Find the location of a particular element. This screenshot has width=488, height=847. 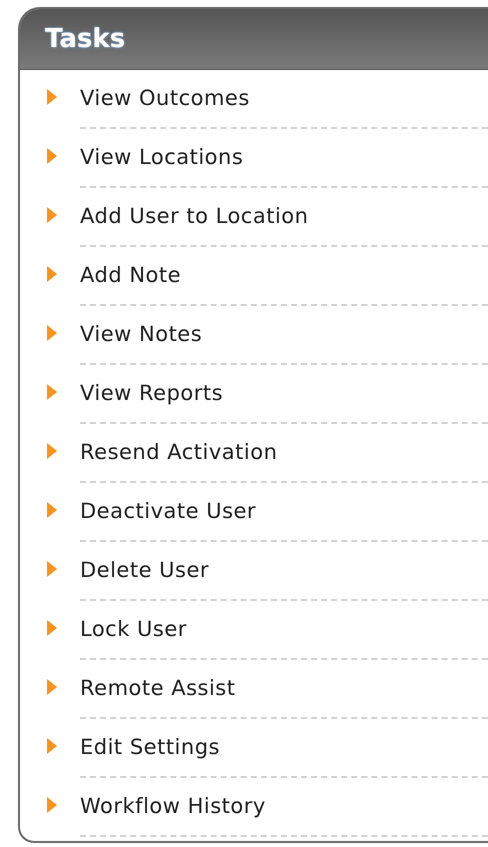

task-link: Resend Activation is located at coordinates (179, 452).